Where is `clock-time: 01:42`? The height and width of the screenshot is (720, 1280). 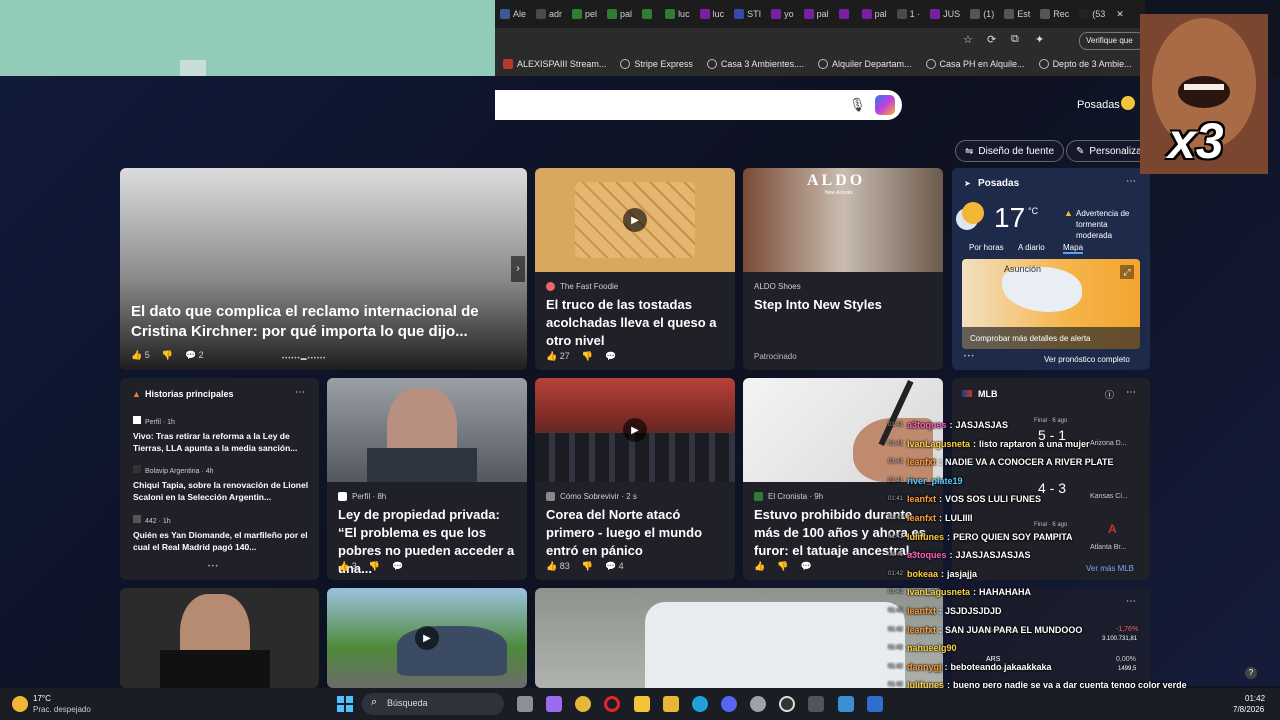
clock-time: 01:42 is located at coordinates (1255, 698).